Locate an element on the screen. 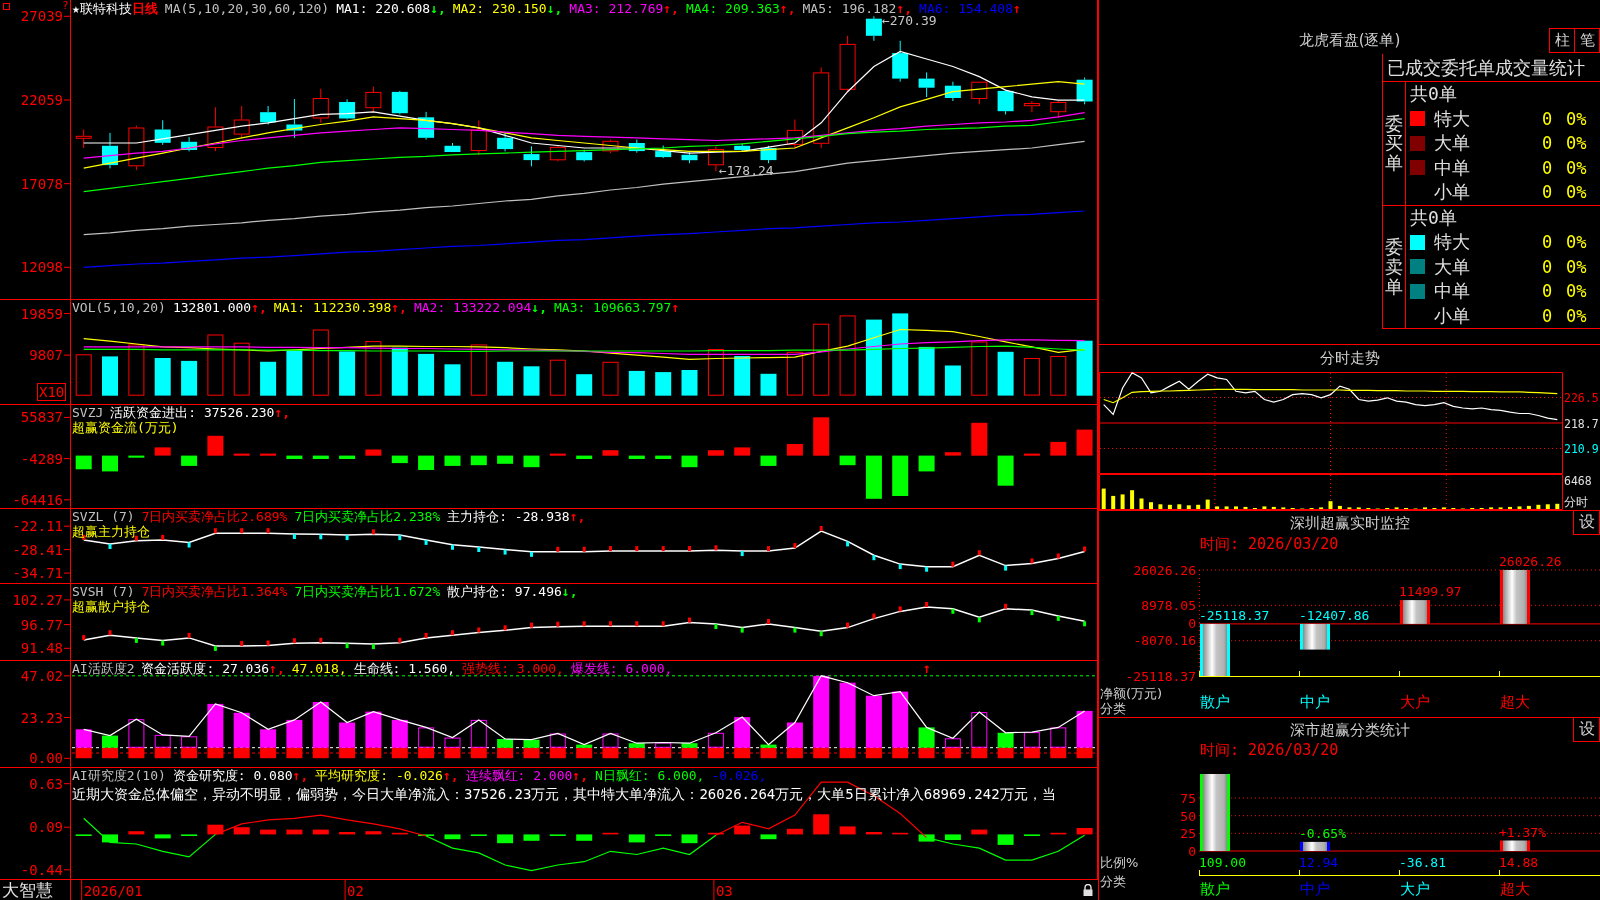  corner-mark: ? is located at coordinates (65, 5).